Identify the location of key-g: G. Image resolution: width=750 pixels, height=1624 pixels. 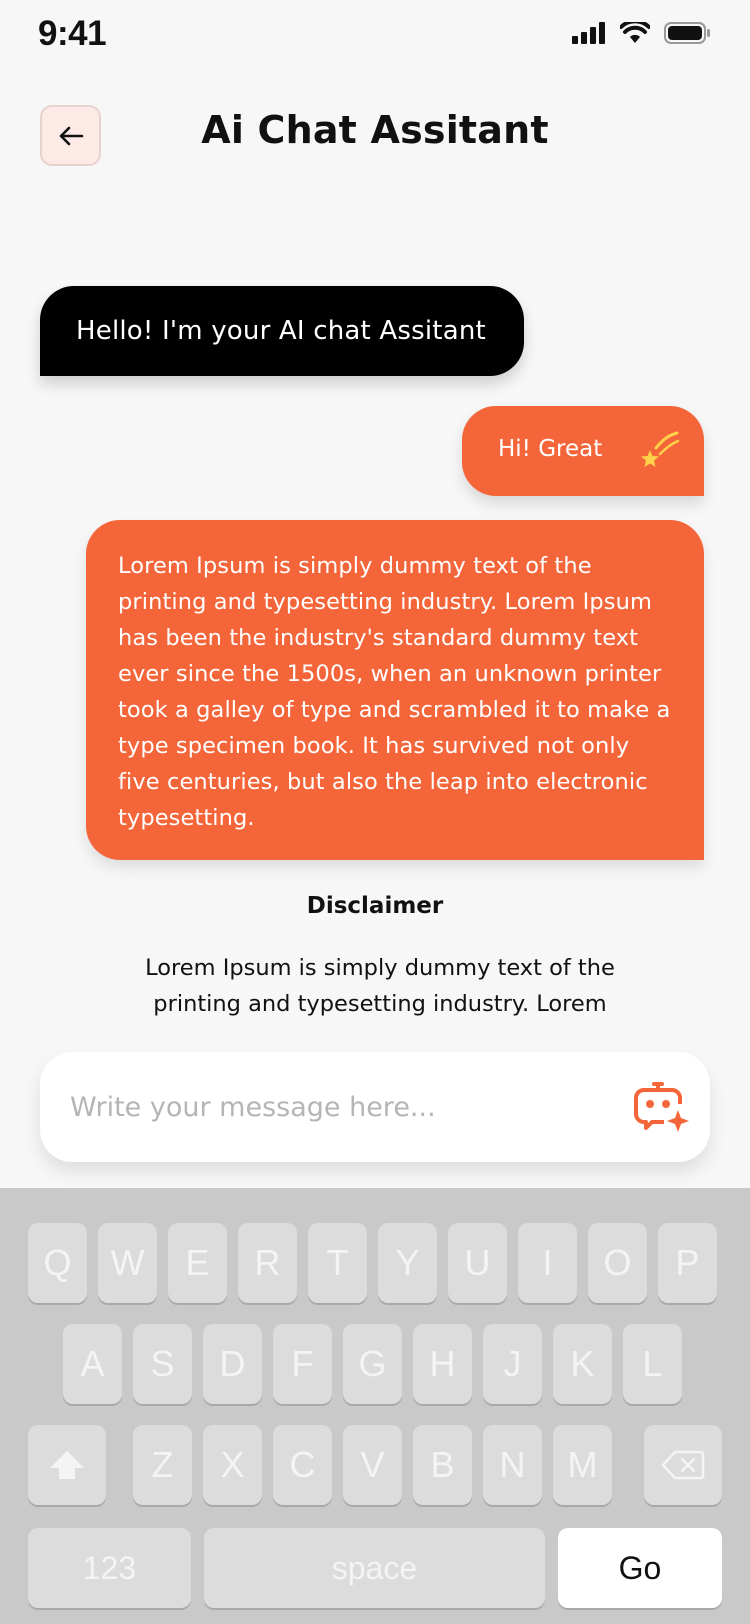
(372, 1364).